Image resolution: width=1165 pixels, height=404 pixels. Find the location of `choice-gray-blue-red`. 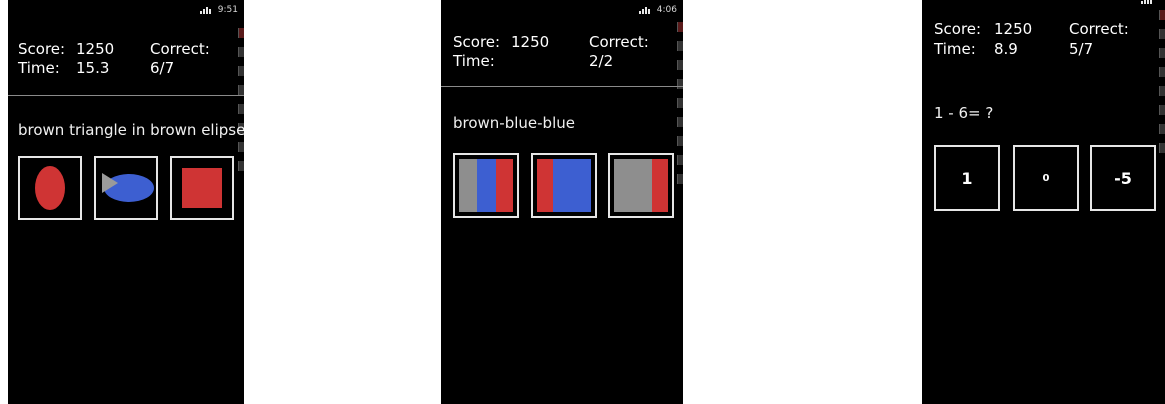

choice-gray-blue-red is located at coordinates (486, 185).